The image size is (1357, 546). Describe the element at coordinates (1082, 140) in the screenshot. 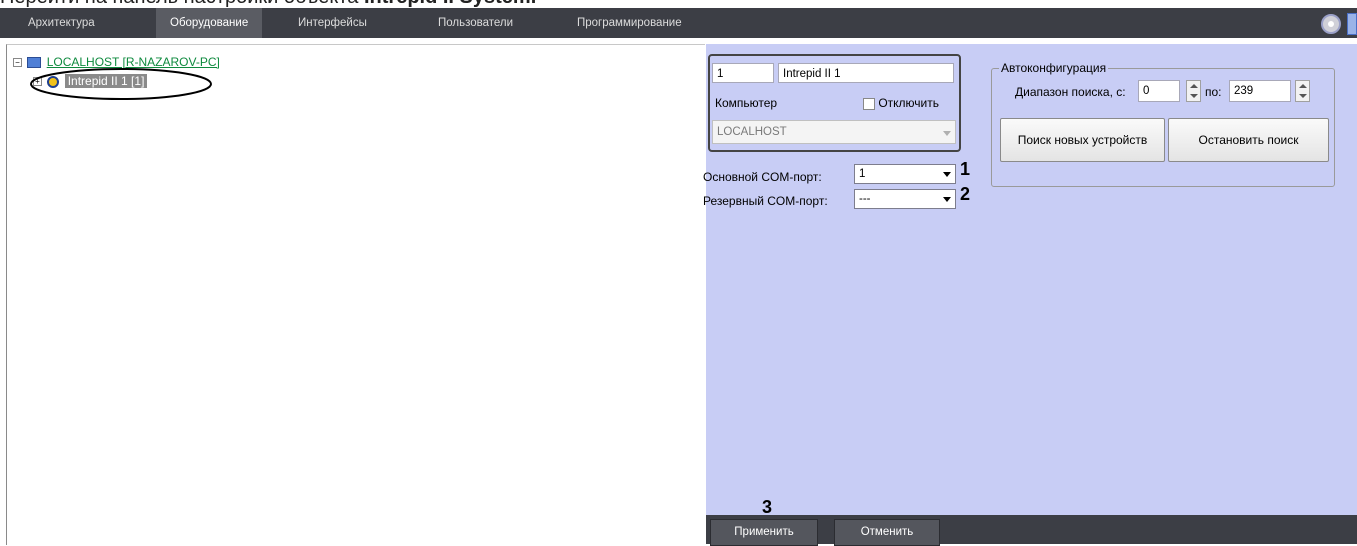

I see `search-devices-button: Поиск новых устройств` at that location.